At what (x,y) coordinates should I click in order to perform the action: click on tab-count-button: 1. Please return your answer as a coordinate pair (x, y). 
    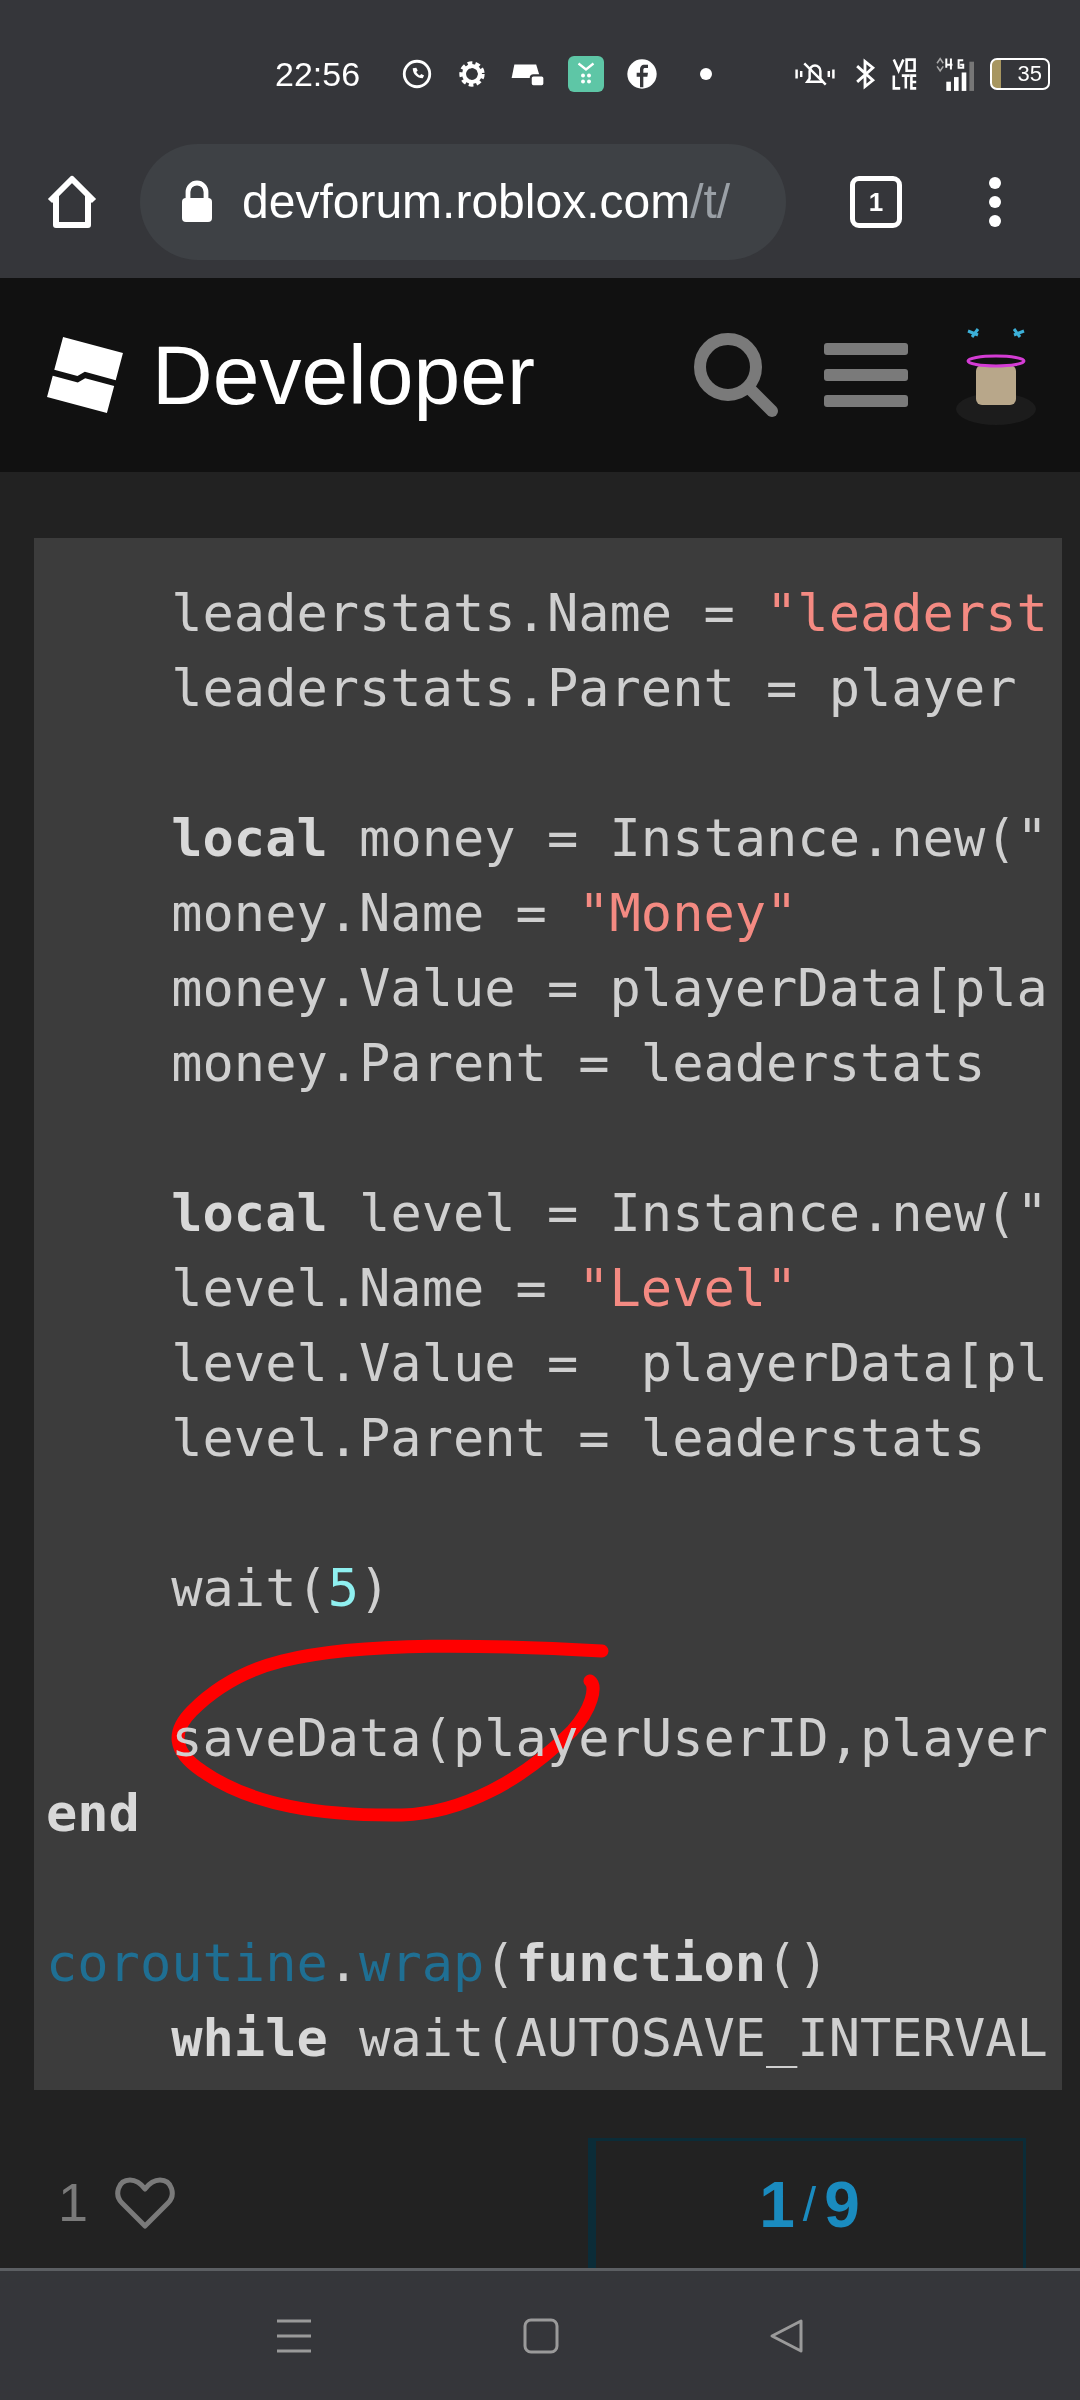
    Looking at the image, I should click on (876, 202).